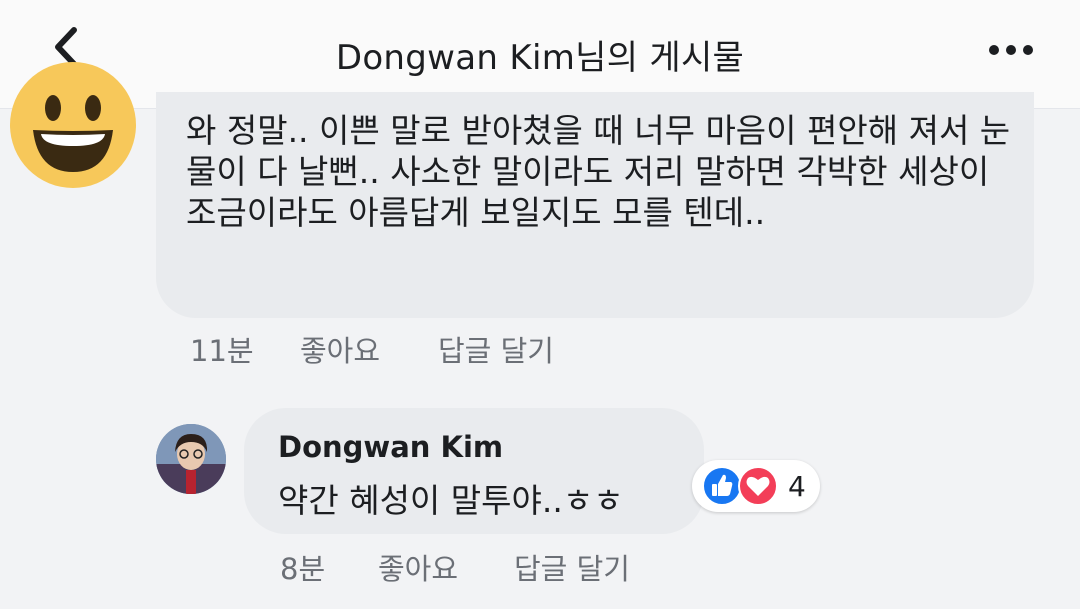 Image resolution: width=1080 pixels, height=609 pixels. Describe the element at coordinates (222, 351) in the screenshot. I see `comment-time: 11분` at that location.